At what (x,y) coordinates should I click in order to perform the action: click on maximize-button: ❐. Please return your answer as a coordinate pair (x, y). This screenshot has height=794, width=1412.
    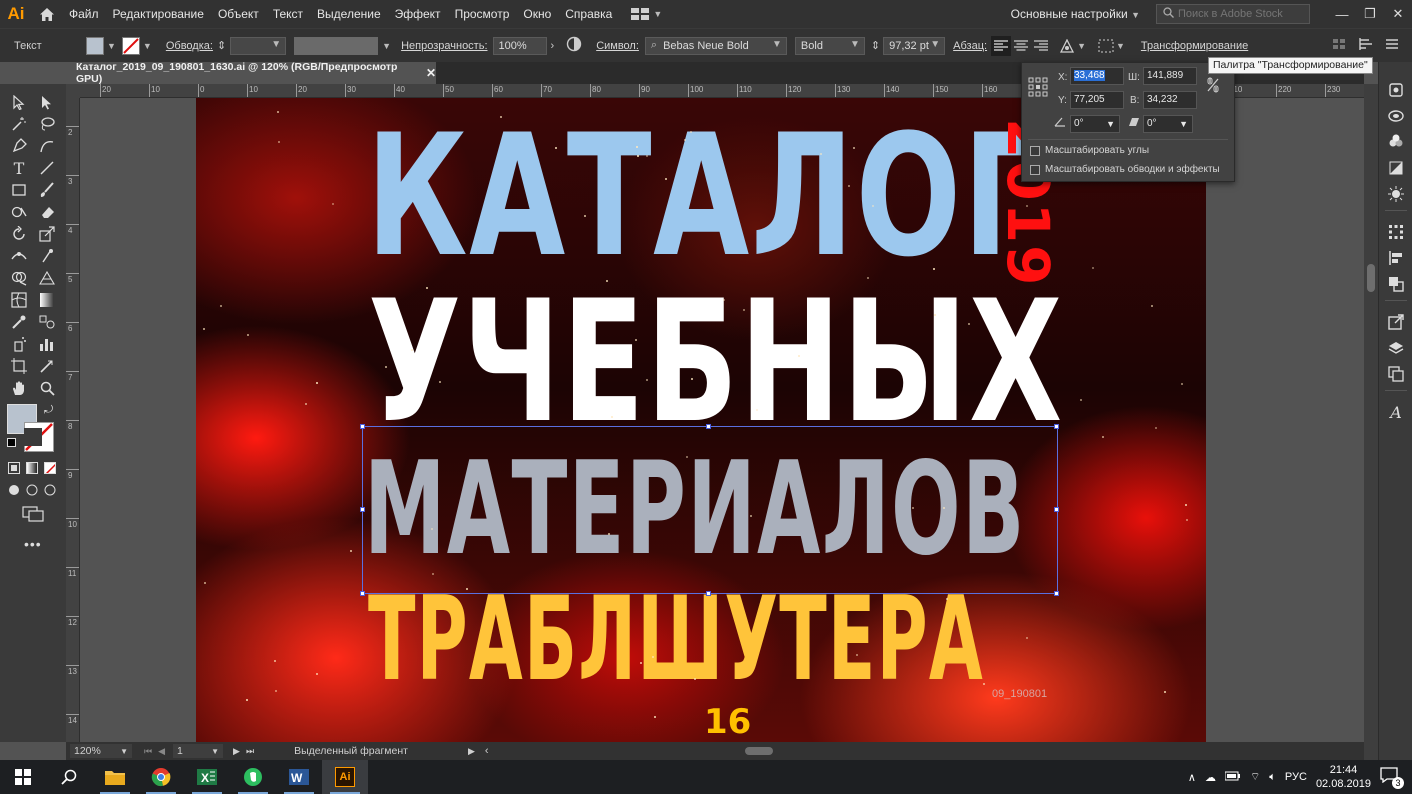
    Looking at the image, I should click on (1370, 14).